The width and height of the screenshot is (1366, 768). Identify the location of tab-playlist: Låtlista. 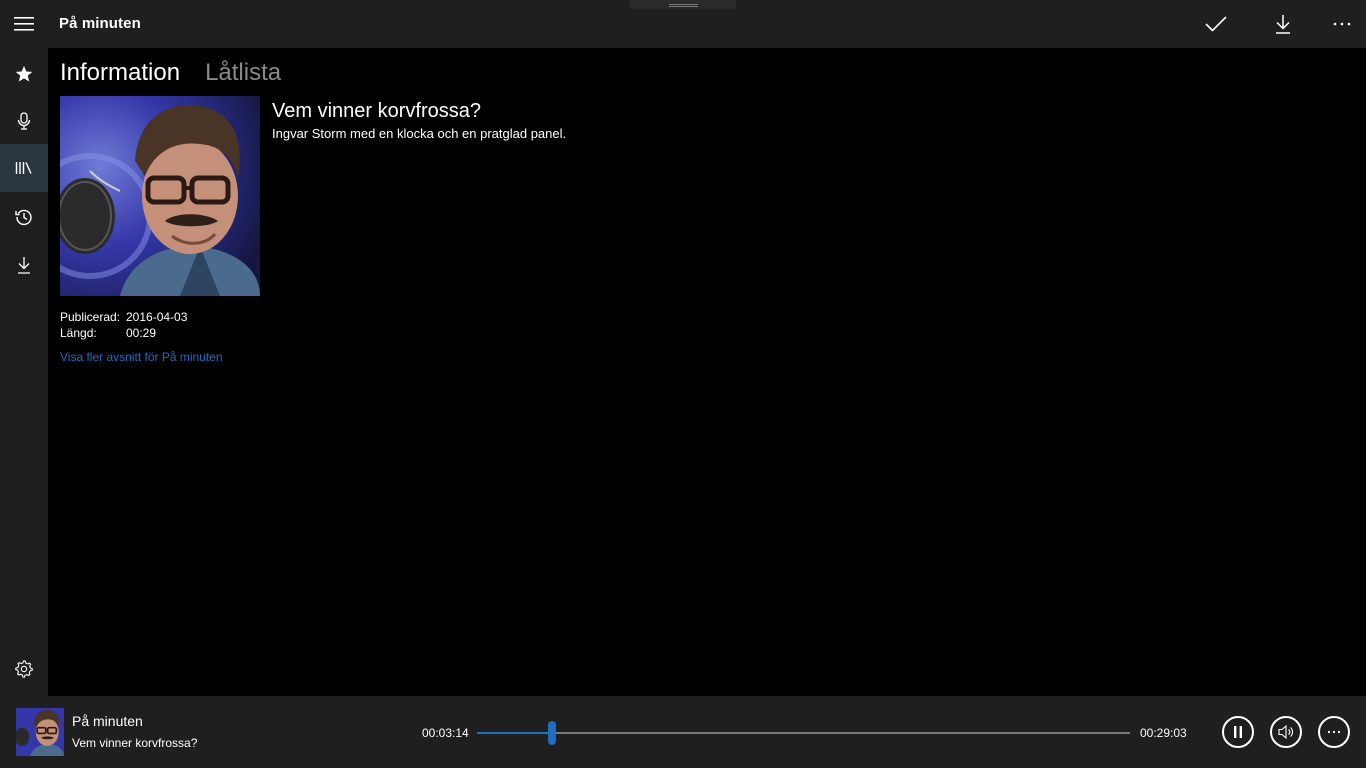
(243, 73).